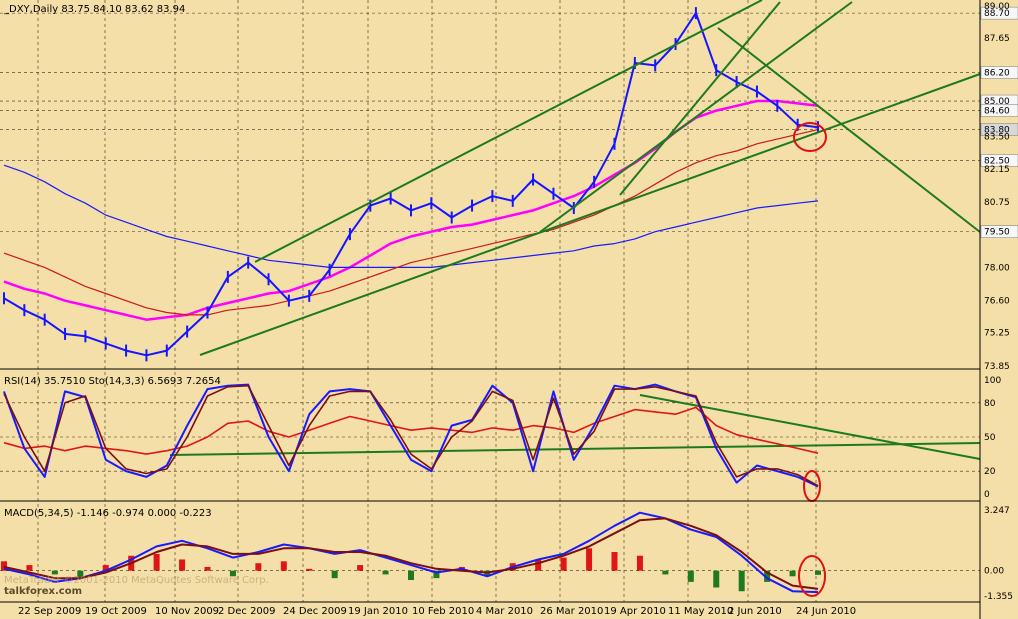 The image size is (1018, 619). What do you see at coordinates (990, 472) in the screenshot?
I see `rsi-level-label: 20` at bounding box center [990, 472].